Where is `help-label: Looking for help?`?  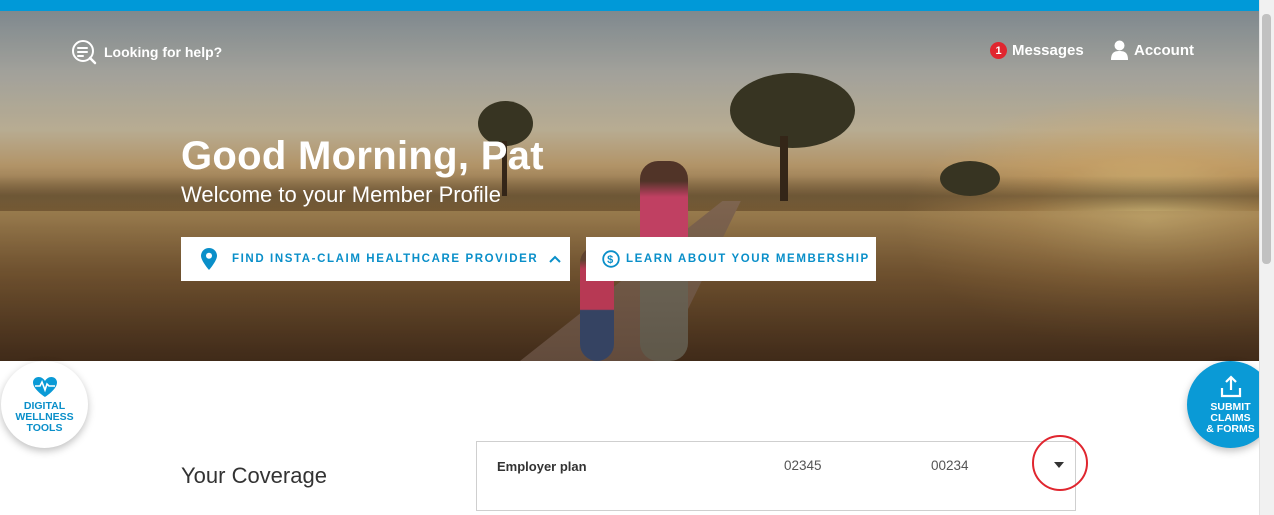 help-label: Looking for help? is located at coordinates (163, 52).